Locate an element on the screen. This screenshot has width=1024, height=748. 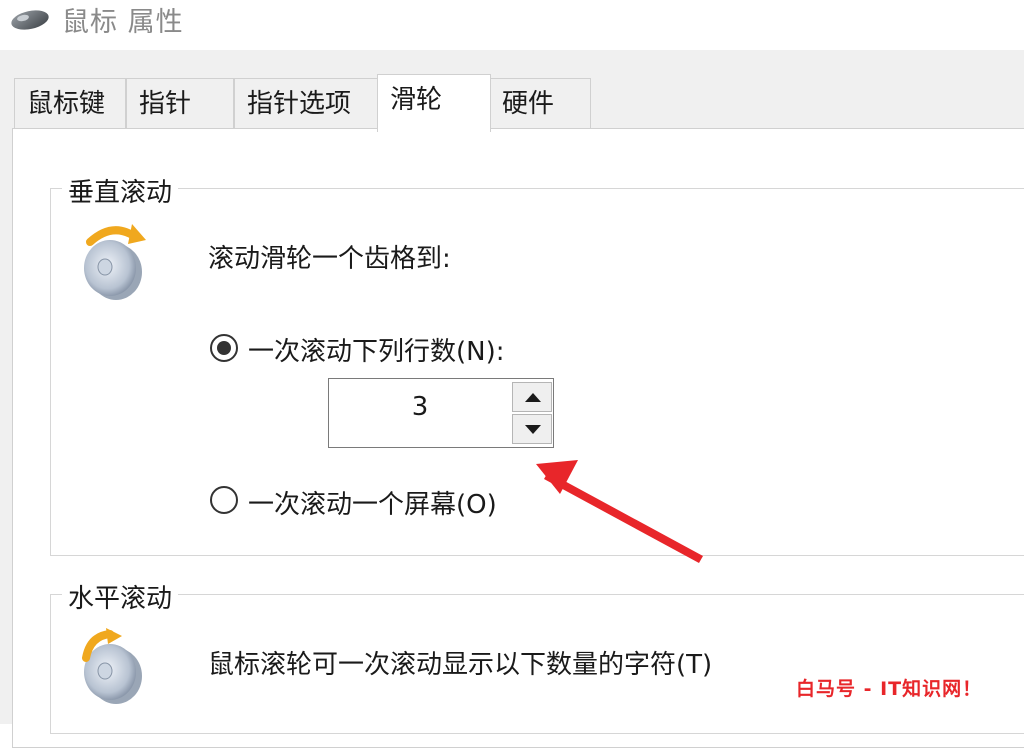
triangle-down-icon is located at coordinates (533, 429).